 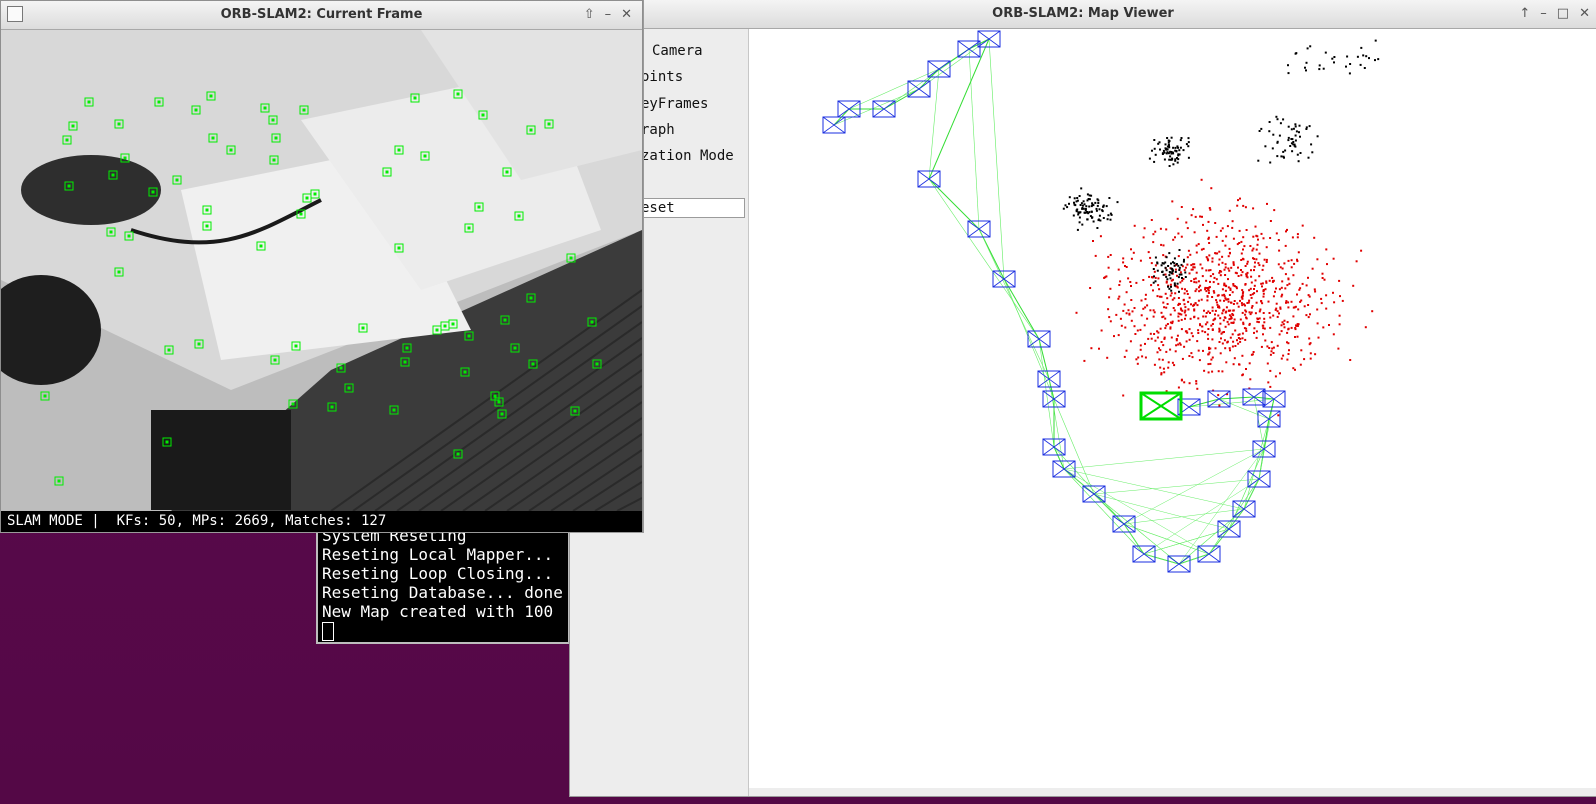 What do you see at coordinates (687, 156) in the screenshot?
I see `menu-localization-mode: zation Mode` at bounding box center [687, 156].